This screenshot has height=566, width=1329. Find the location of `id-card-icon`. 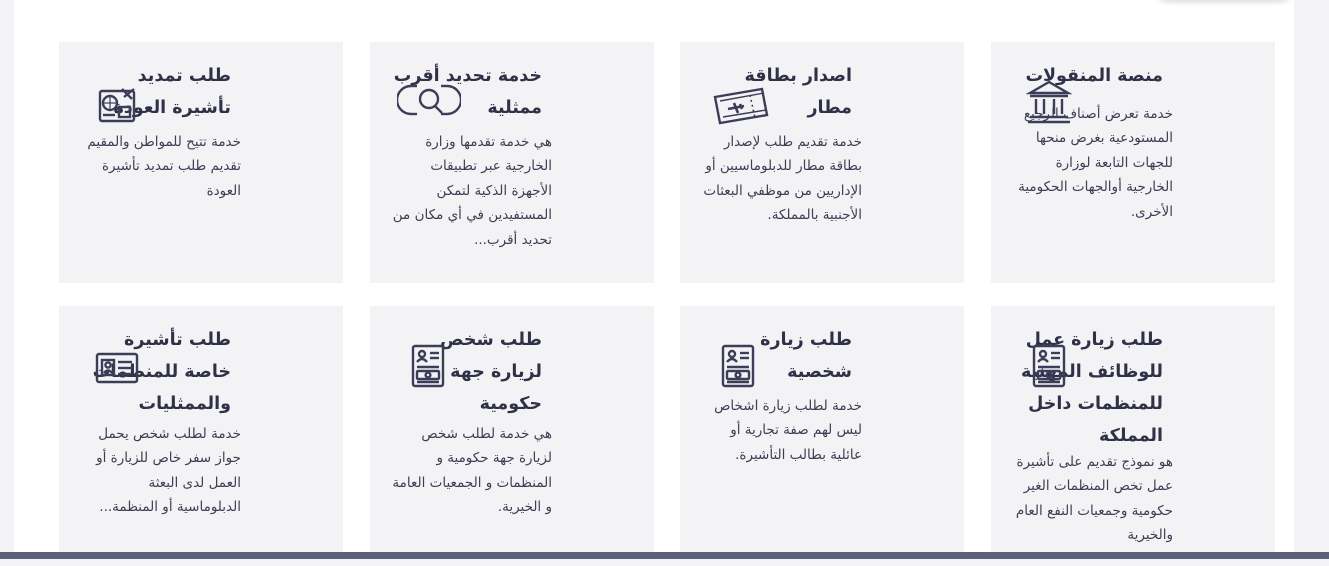

id-card-icon is located at coordinates (117, 368).